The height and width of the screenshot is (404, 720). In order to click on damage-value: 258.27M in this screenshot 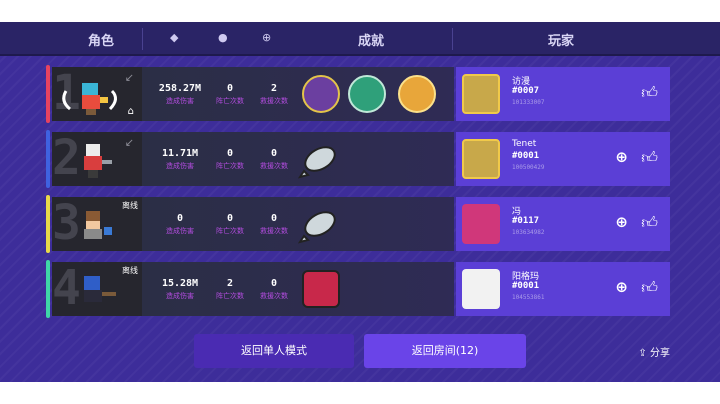, I will do `click(180, 88)`.